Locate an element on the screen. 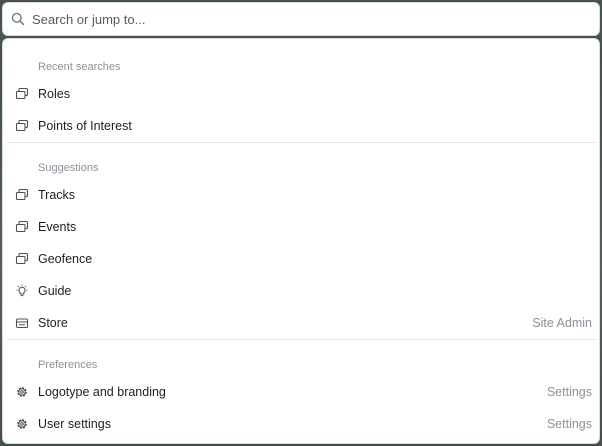  suggestion-item-store: Store Site Admin is located at coordinates (302, 323).